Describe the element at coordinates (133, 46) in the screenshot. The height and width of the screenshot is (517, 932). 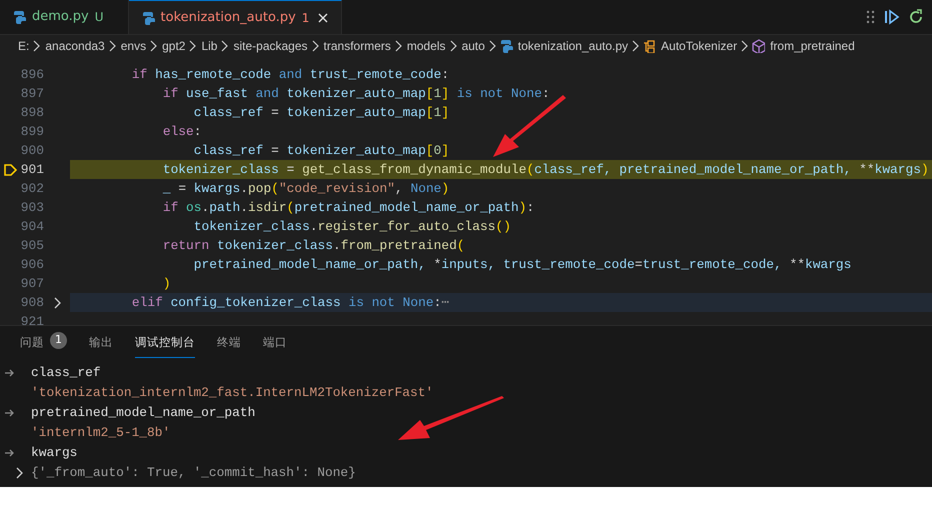
I see `breadcrumb-item: envs` at that location.